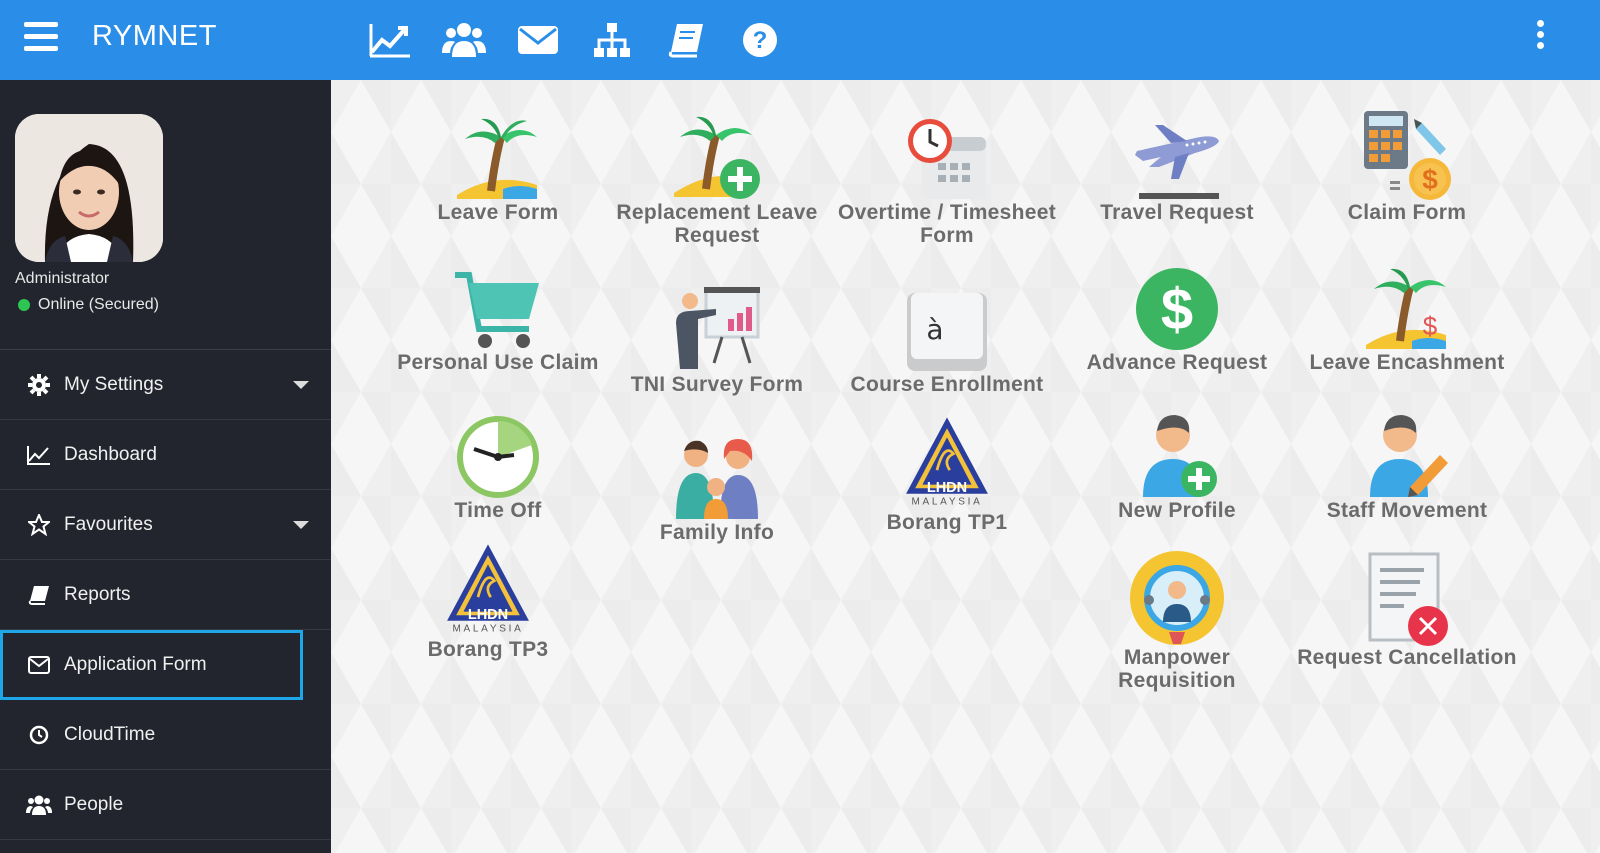  What do you see at coordinates (165, 805) in the screenshot?
I see `sidebar-item-people: People` at bounding box center [165, 805].